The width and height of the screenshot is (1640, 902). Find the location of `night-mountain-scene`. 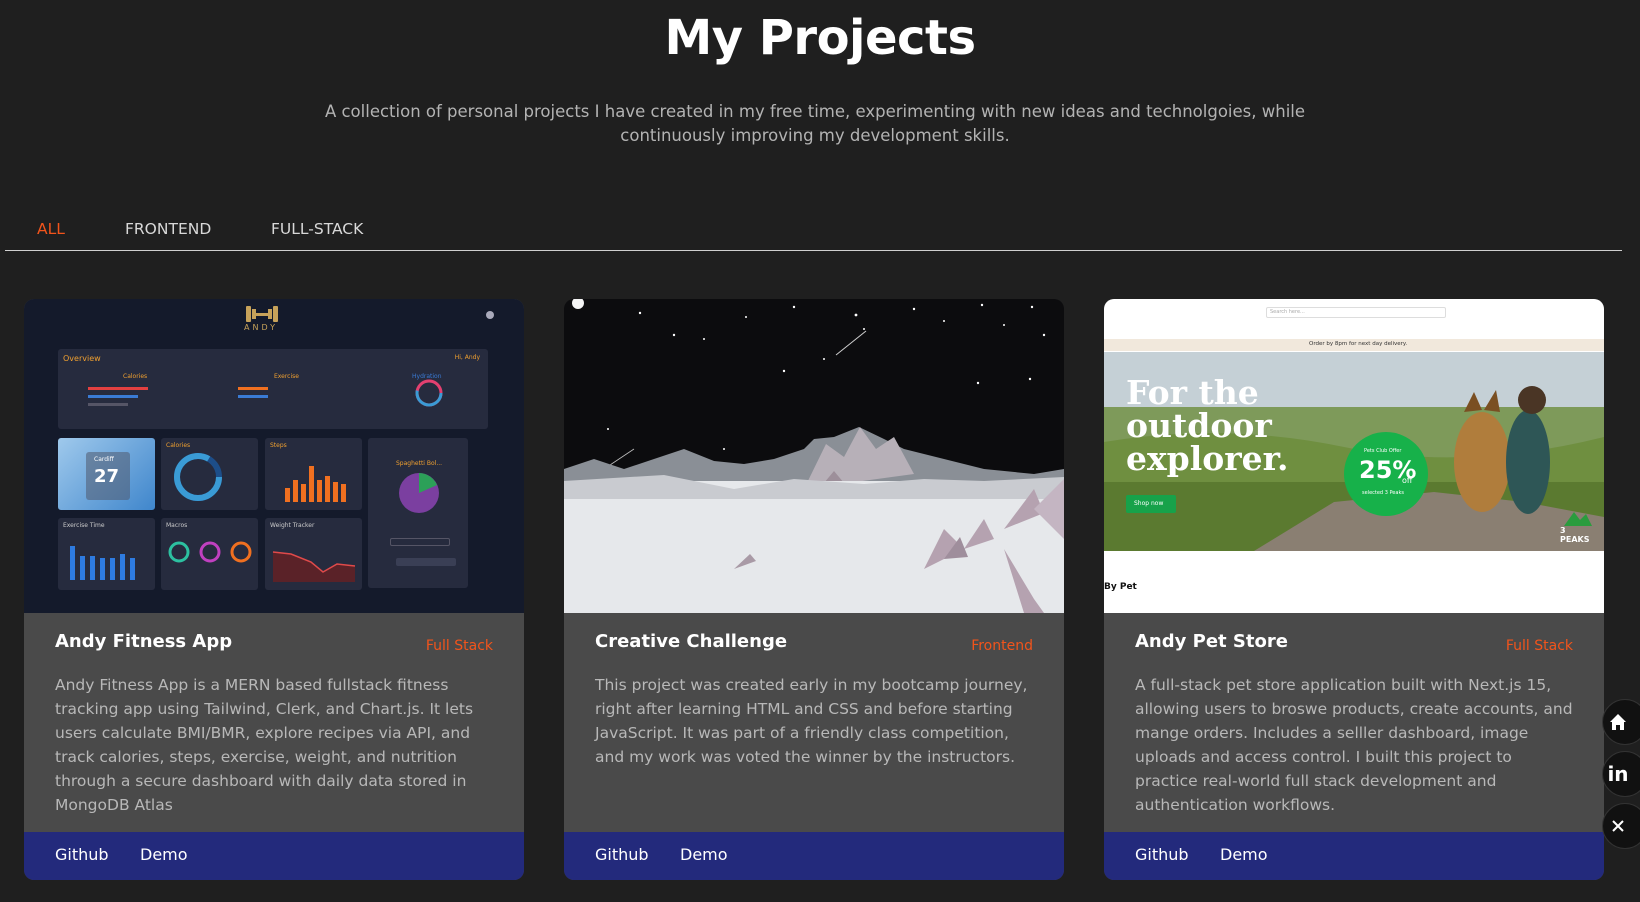

night-mountain-scene is located at coordinates (814, 456).